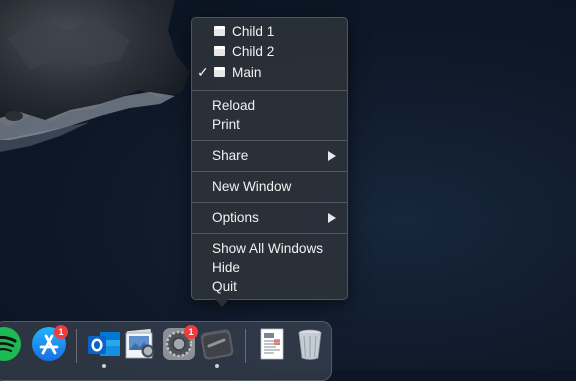 The height and width of the screenshot is (381, 576). Describe the element at coordinates (203, 72) in the screenshot. I see `checkmark-icon: ✓` at that location.